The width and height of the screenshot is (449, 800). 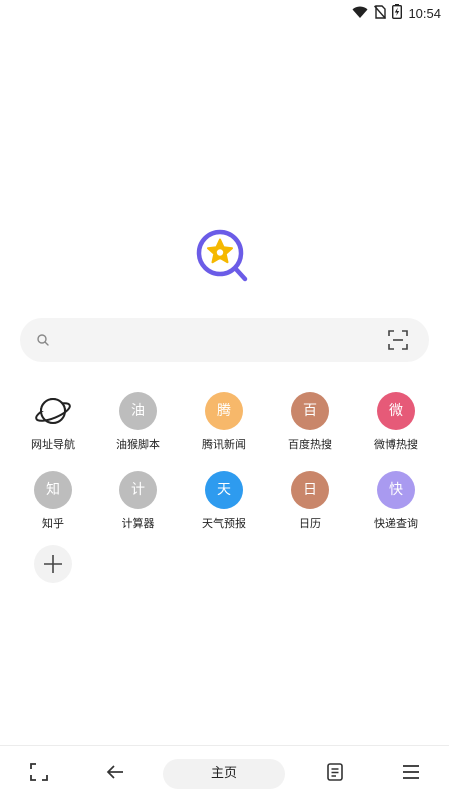 What do you see at coordinates (396, 411) in the screenshot?
I see `shortcut-badge: 微` at bounding box center [396, 411].